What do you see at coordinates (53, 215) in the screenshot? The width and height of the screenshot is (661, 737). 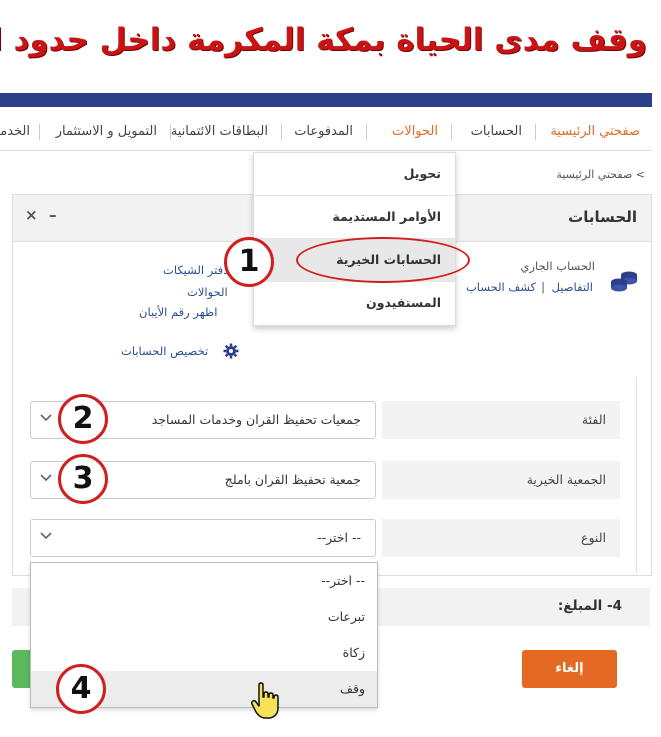 I see `minimize-icon: –` at bounding box center [53, 215].